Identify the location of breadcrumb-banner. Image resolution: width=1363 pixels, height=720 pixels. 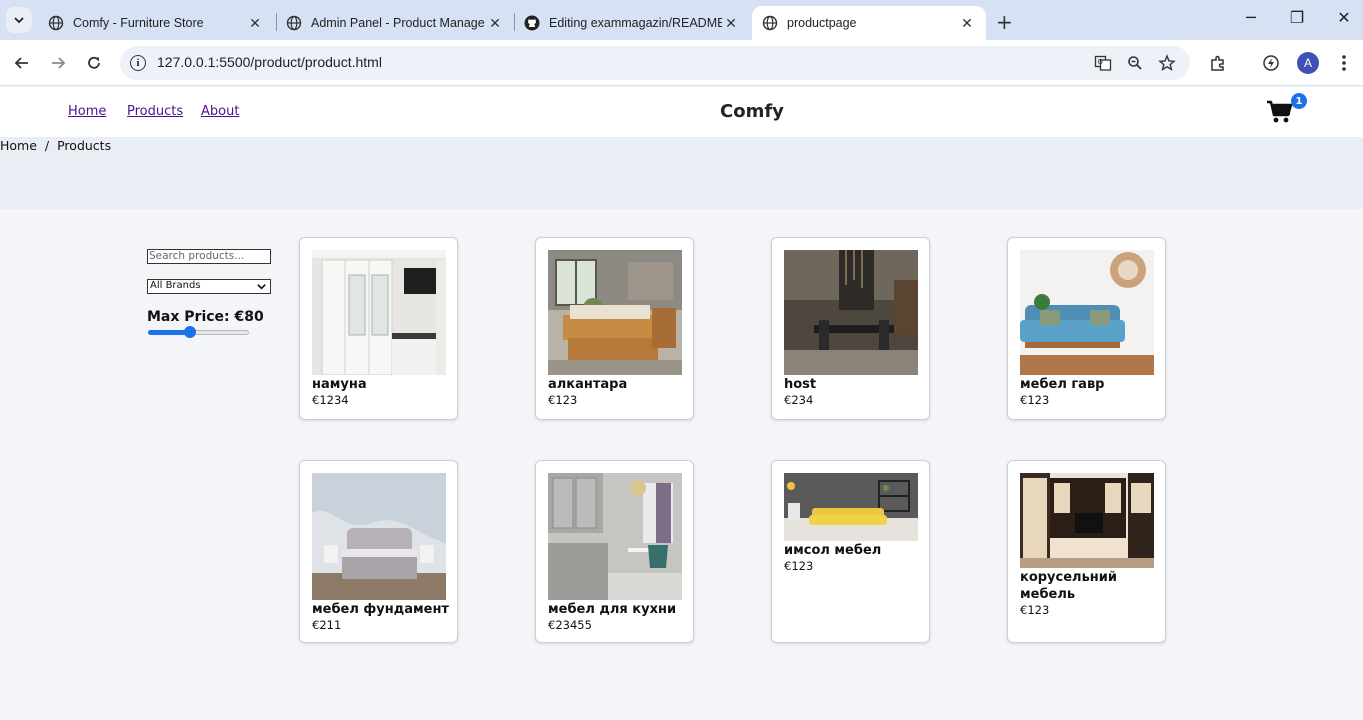
(681, 173).